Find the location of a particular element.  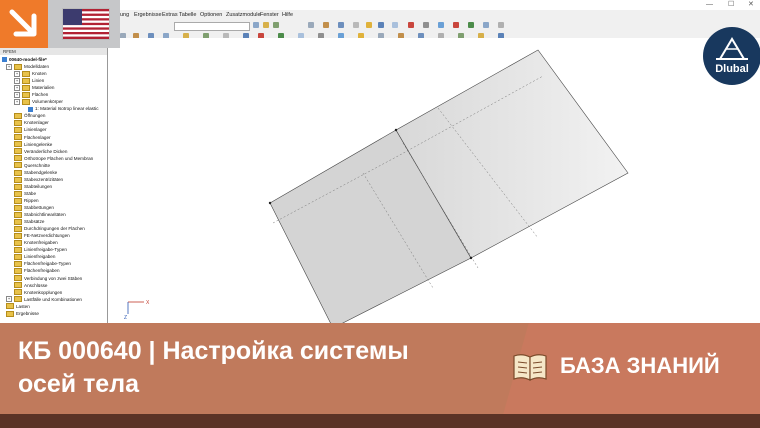

tree-item: Flächenlager is located at coordinates (32, 137).